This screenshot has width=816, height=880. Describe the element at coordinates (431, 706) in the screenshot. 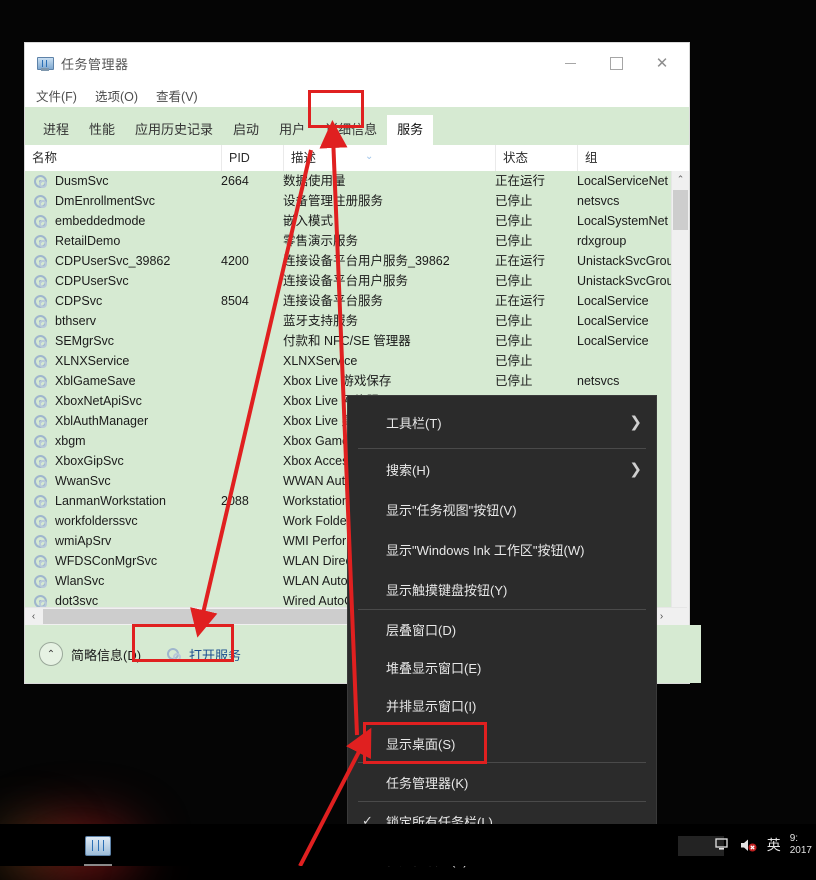

I see `context-menu-label: 并排显示窗口(I)` at that location.